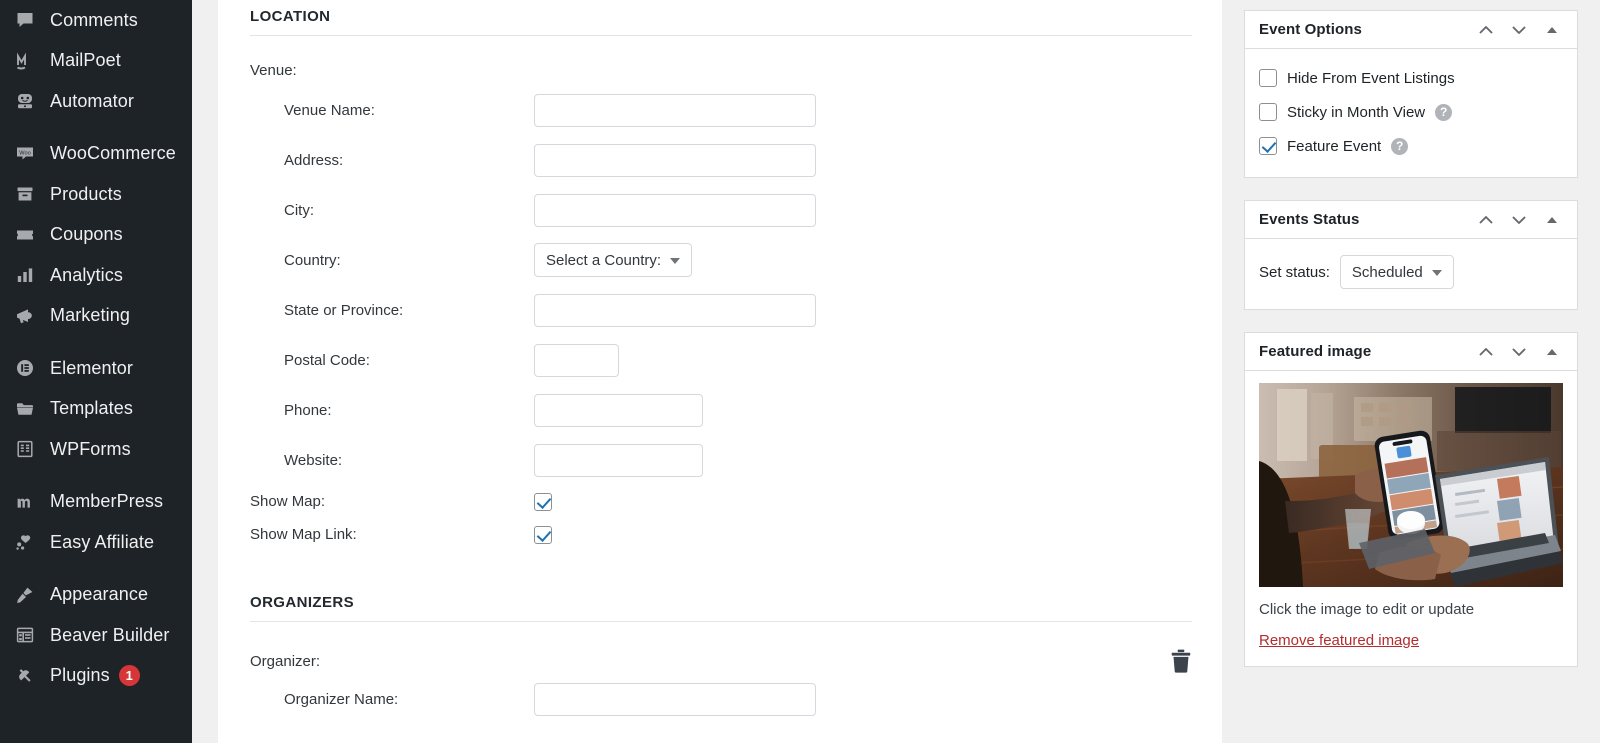  I want to click on panel-featured-image-actions, so click(1519, 352).